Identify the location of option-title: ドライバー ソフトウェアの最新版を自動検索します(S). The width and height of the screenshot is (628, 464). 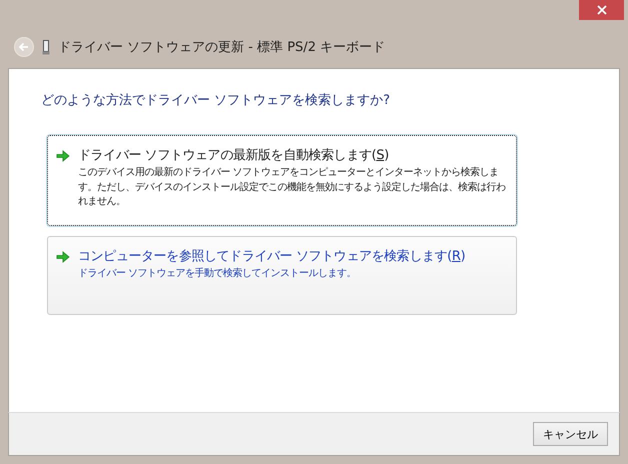
(234, 155).